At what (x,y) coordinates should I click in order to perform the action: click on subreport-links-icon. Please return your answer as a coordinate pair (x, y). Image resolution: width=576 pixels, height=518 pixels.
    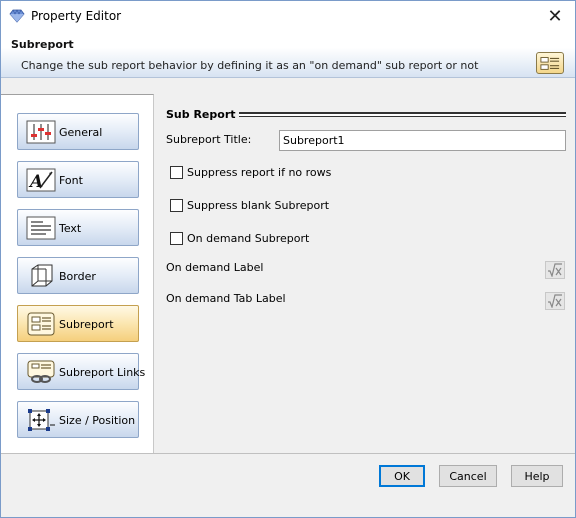
    Looking at the image, I should click on (41, 371).